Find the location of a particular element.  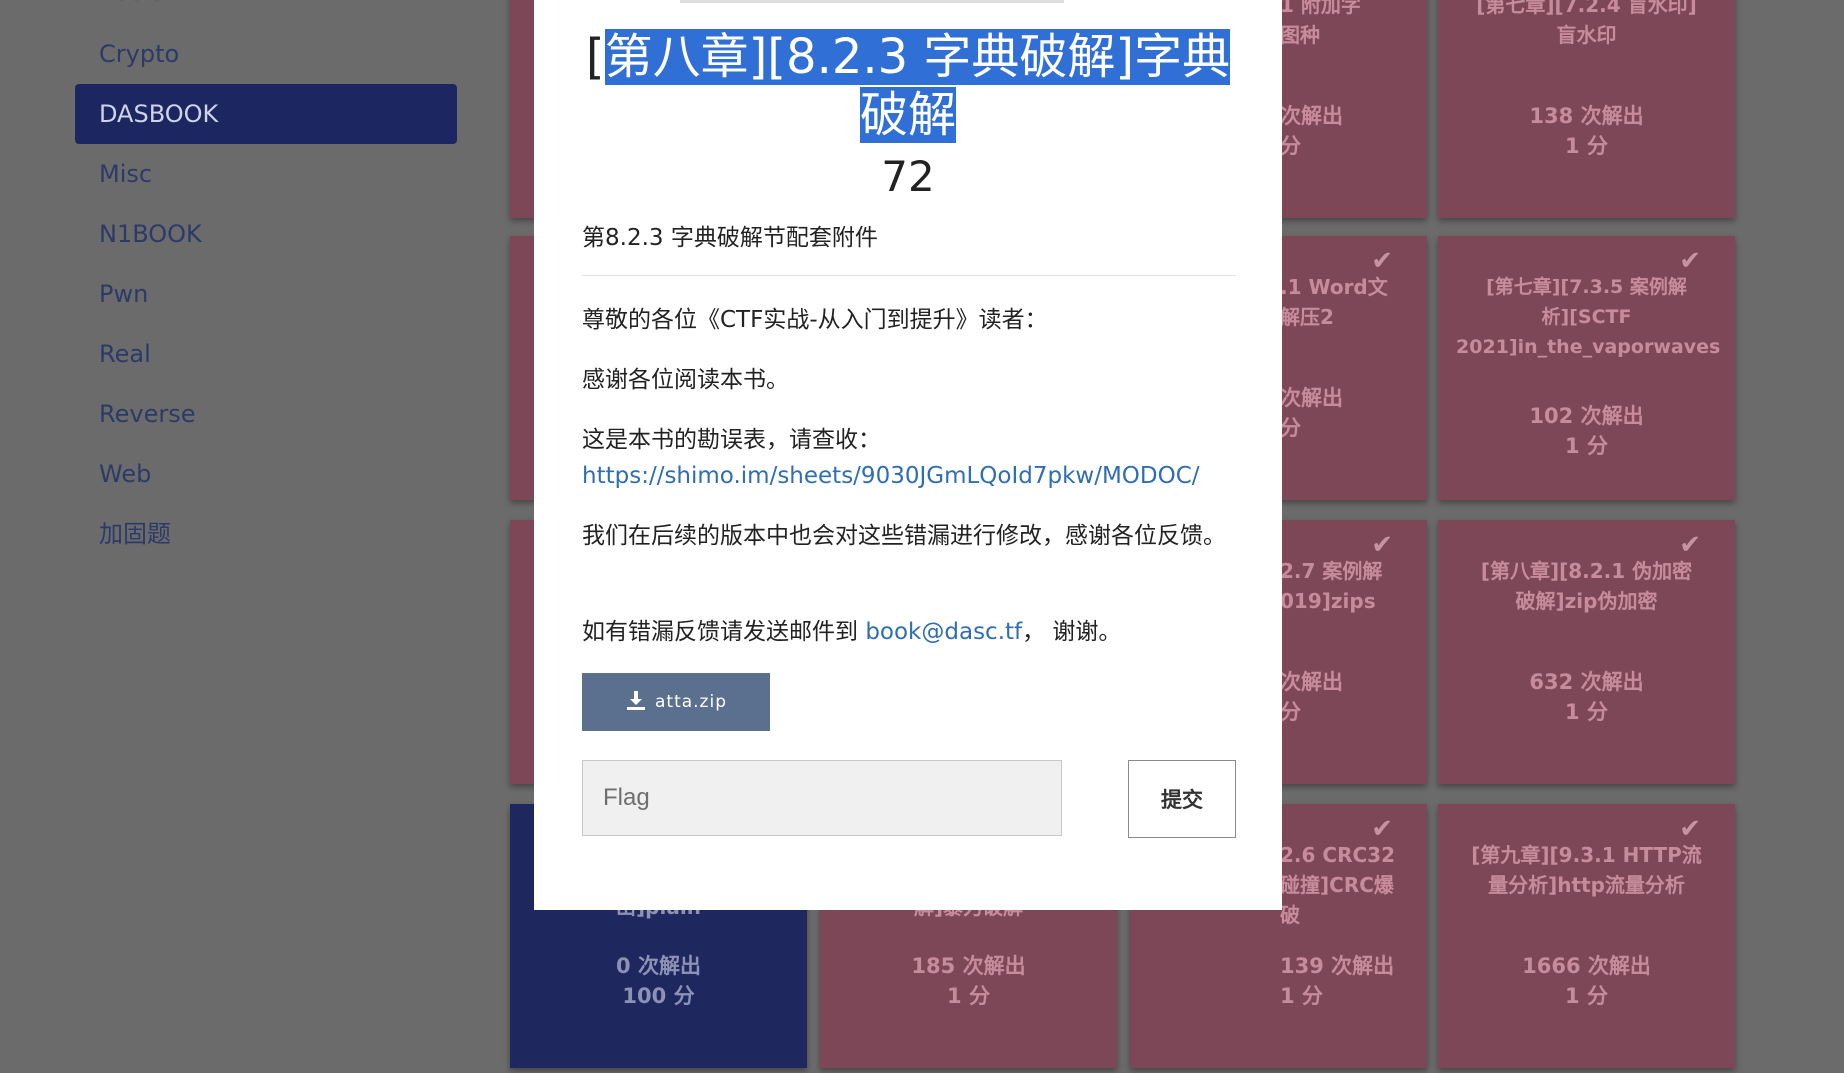

sidebar-item-real: Real is located at coordinates (266, 354).